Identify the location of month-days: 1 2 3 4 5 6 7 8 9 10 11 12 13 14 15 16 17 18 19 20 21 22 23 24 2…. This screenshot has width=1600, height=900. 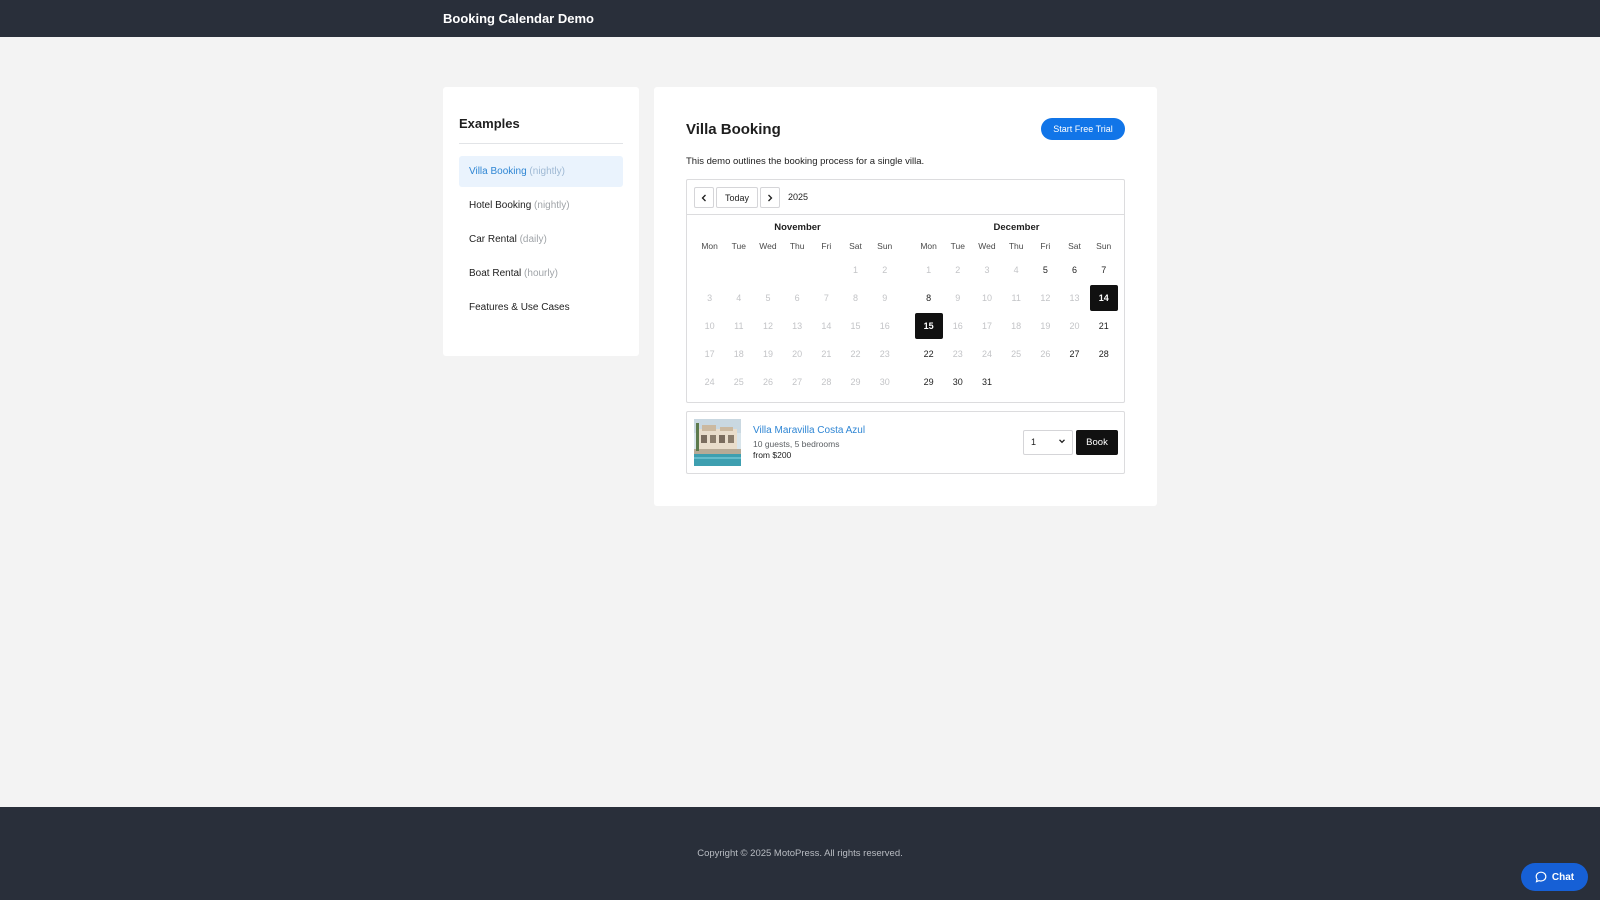
(1016, 326).